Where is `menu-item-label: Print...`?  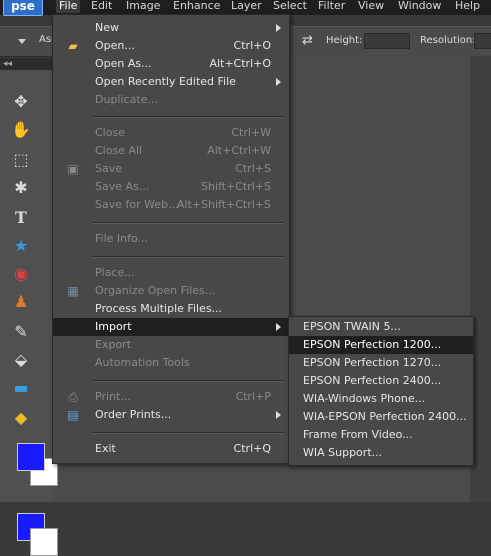
menu-item-label: Print... is located at coordinates (113, 396).